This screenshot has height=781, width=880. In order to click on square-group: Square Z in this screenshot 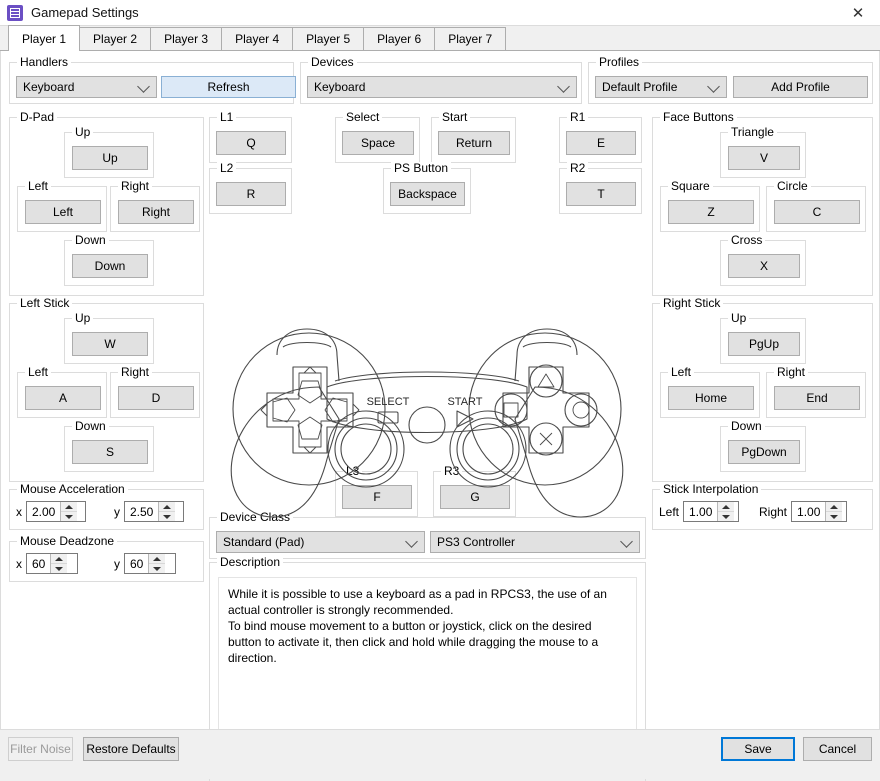, I will do `click(710, 206)`.